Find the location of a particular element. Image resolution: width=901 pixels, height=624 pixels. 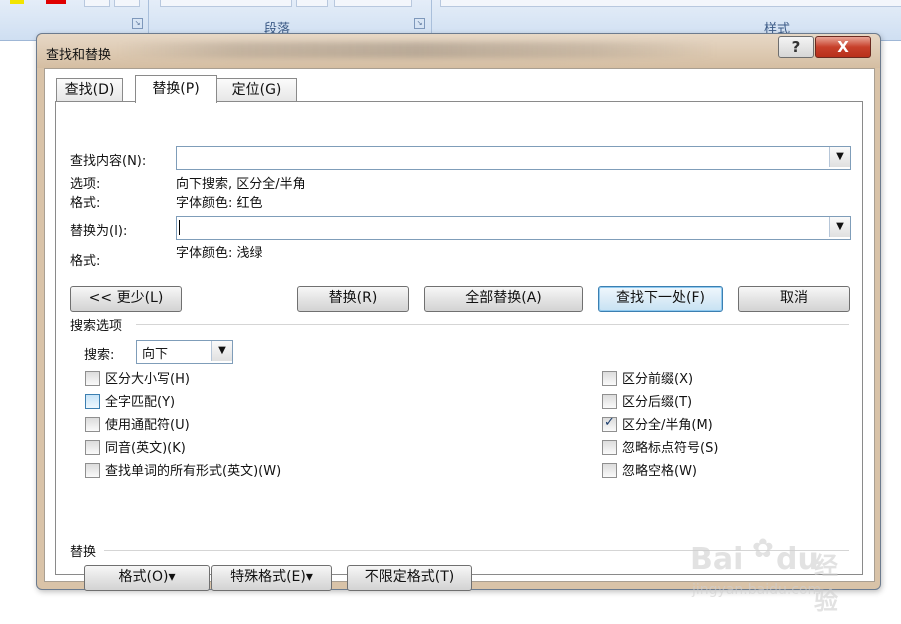

background-blur is located at coordinates (417, 50).